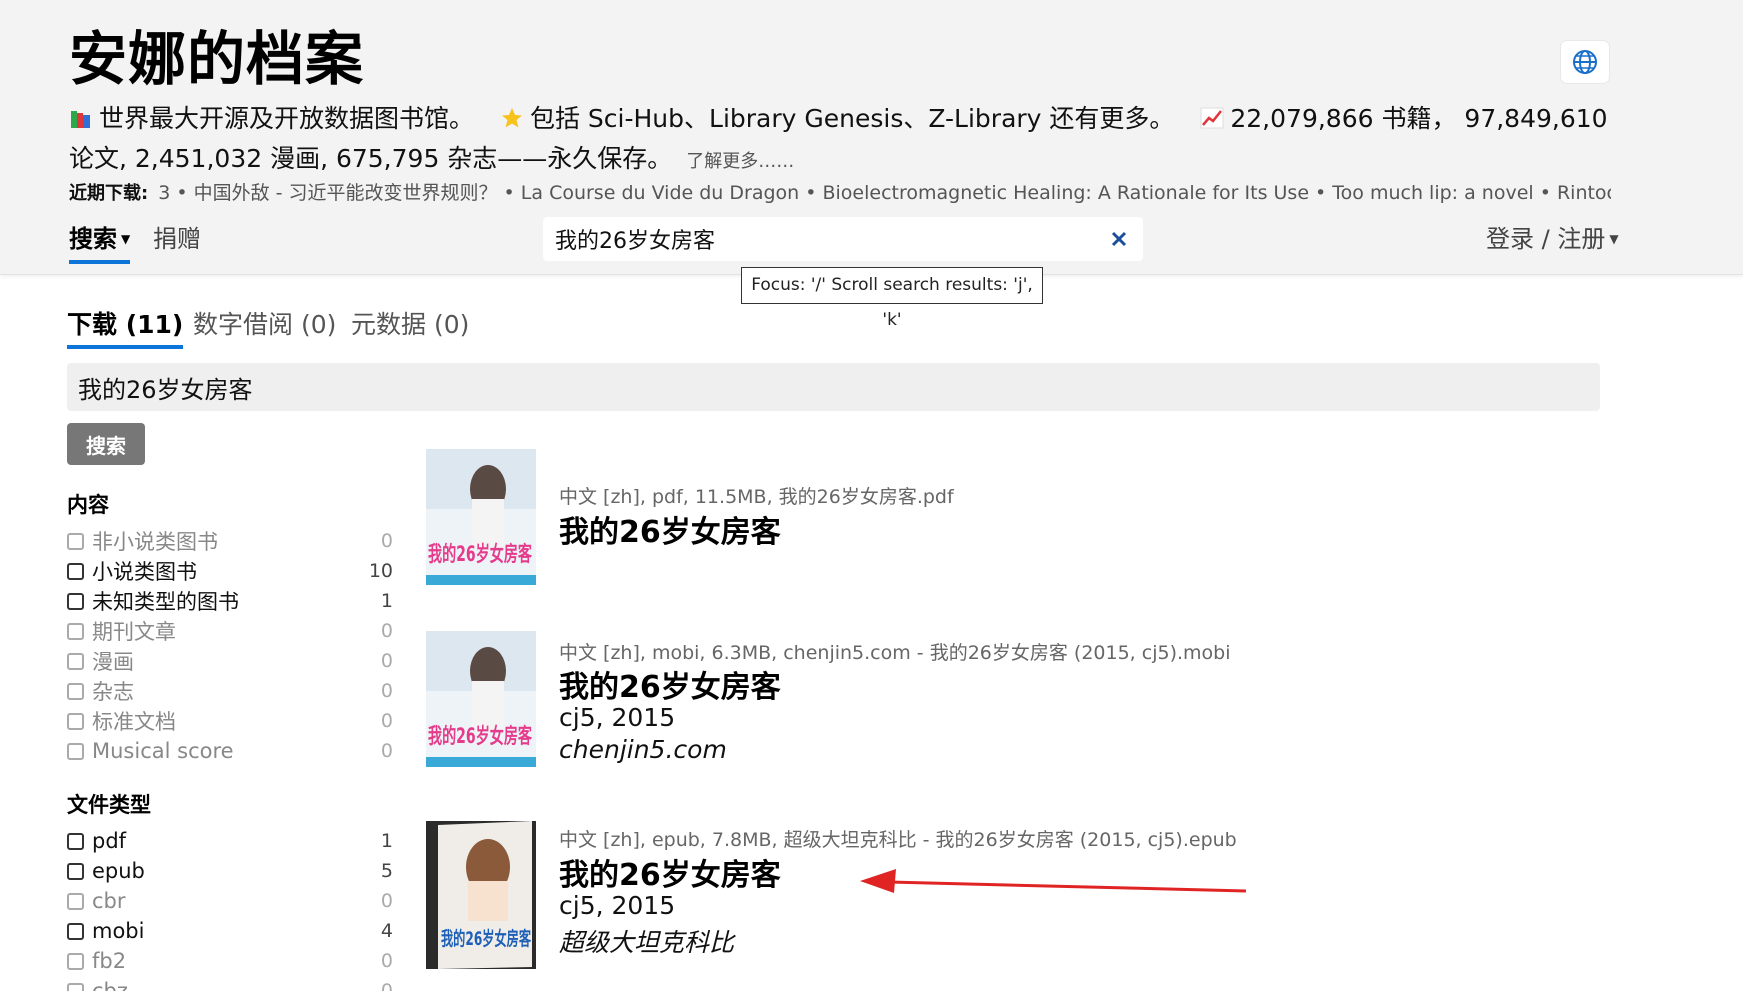 The image size is (1743, 991). I want to click on nav-donate-link: 捐赠, so click(177, 239).